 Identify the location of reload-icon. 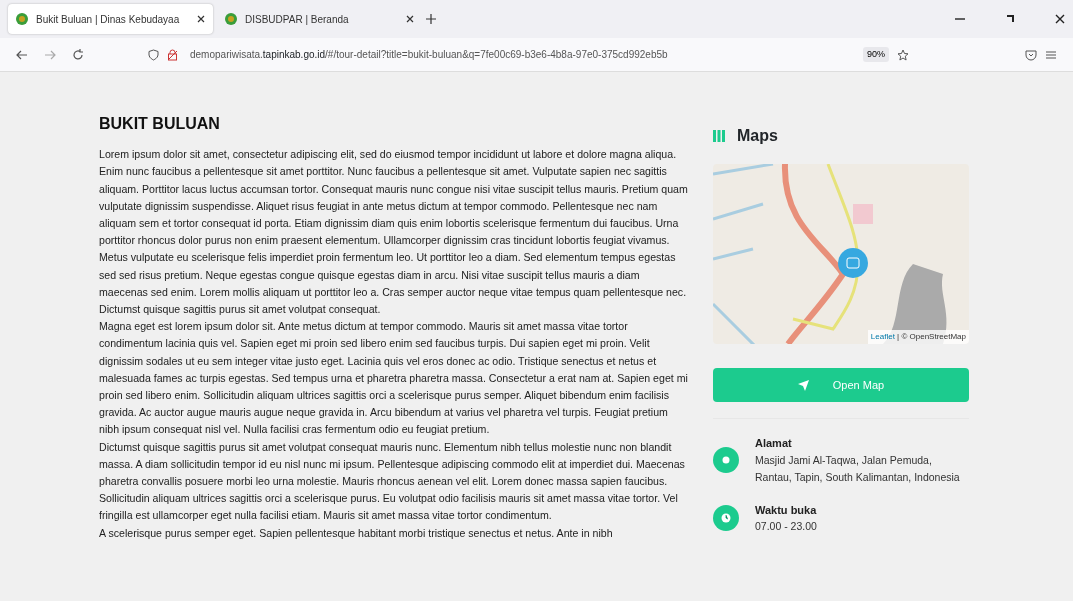
(78, 54).